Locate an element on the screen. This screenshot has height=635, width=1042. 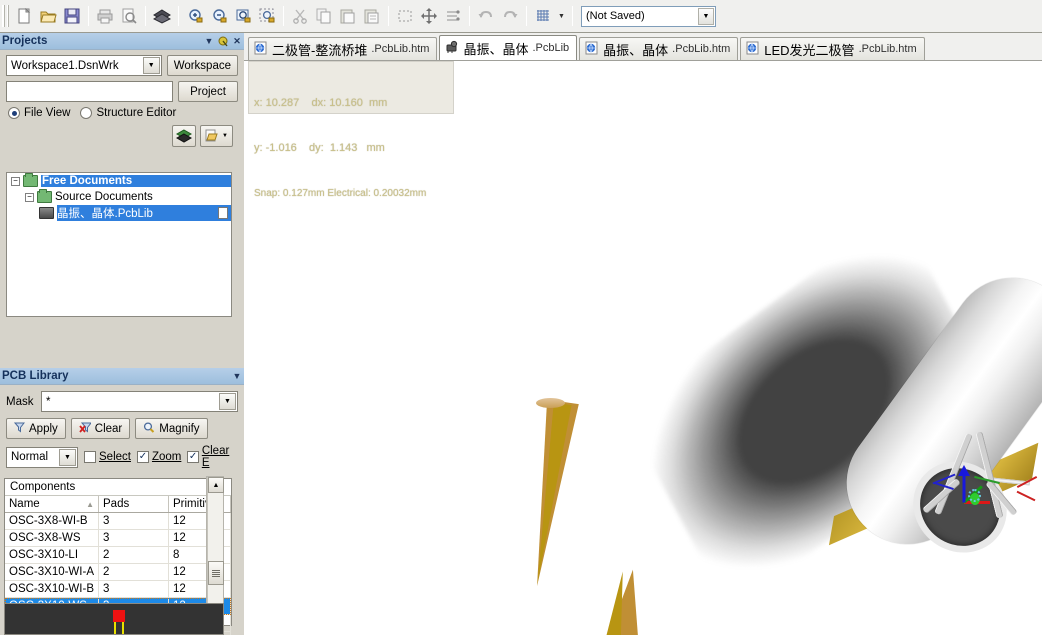
main-toolbar: ▼ (Not Saved) ▼ is located at coordinates (521, 16).